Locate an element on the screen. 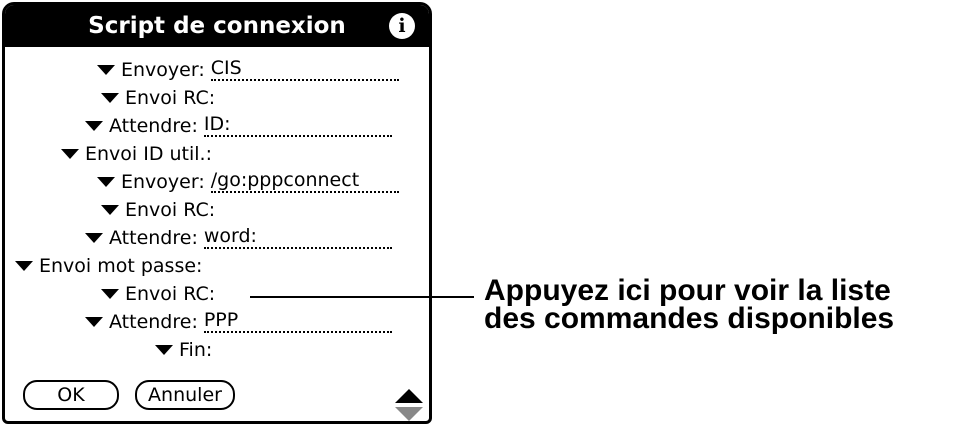 The height and width of the screenshot is (434, 962). script-row: Attendre: ID: is located at coordinates (238, 124).